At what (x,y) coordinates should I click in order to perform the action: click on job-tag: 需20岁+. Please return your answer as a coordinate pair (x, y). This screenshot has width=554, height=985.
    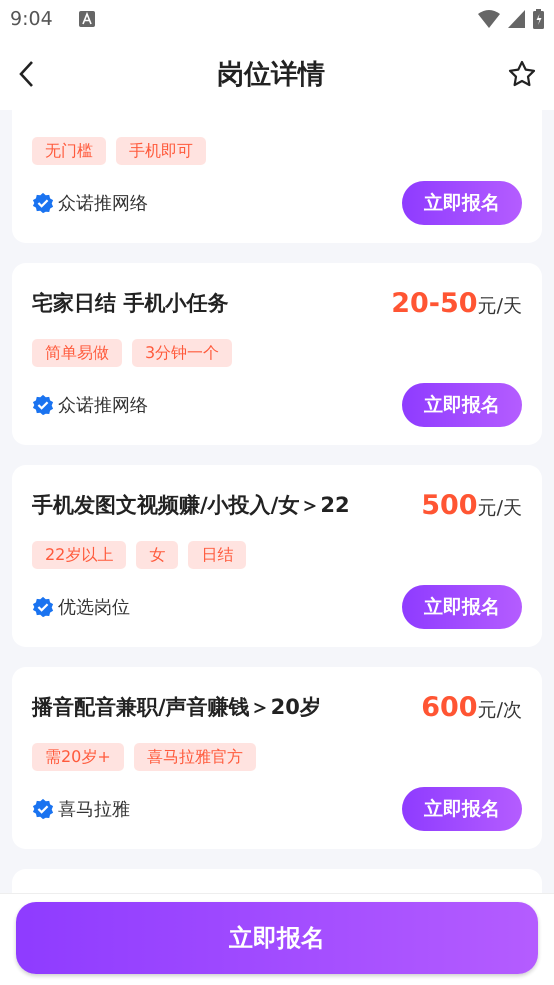
    Looking at the image, I should click on (78, 757).